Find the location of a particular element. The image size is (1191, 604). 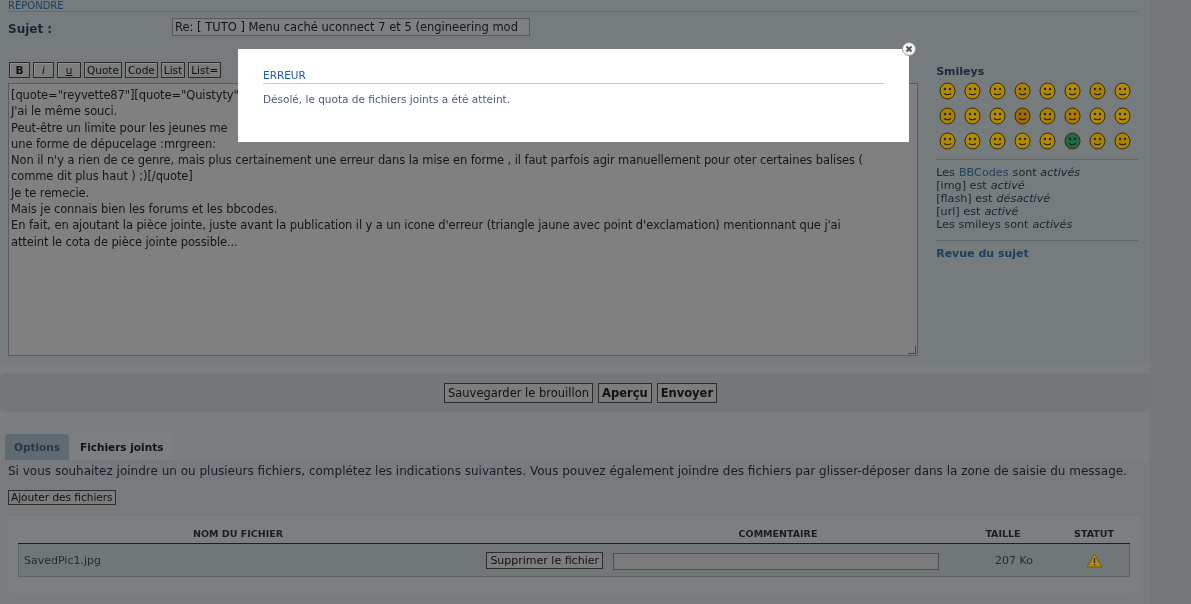

format-button: B is located at coordinates (19, 70).